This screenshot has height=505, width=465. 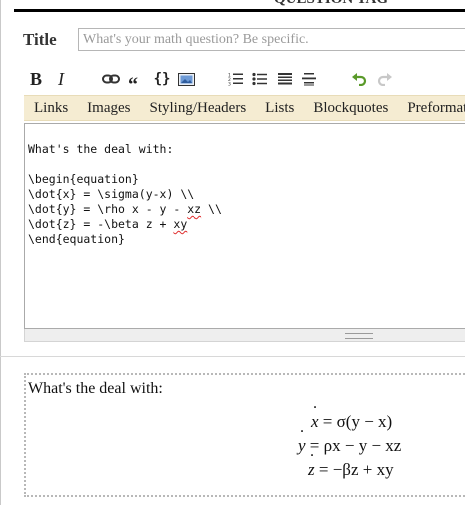 What do you see at coordinates (229, 84) in the screenshot?
I see `svg-text: 3` at bounding box center [229, 84].